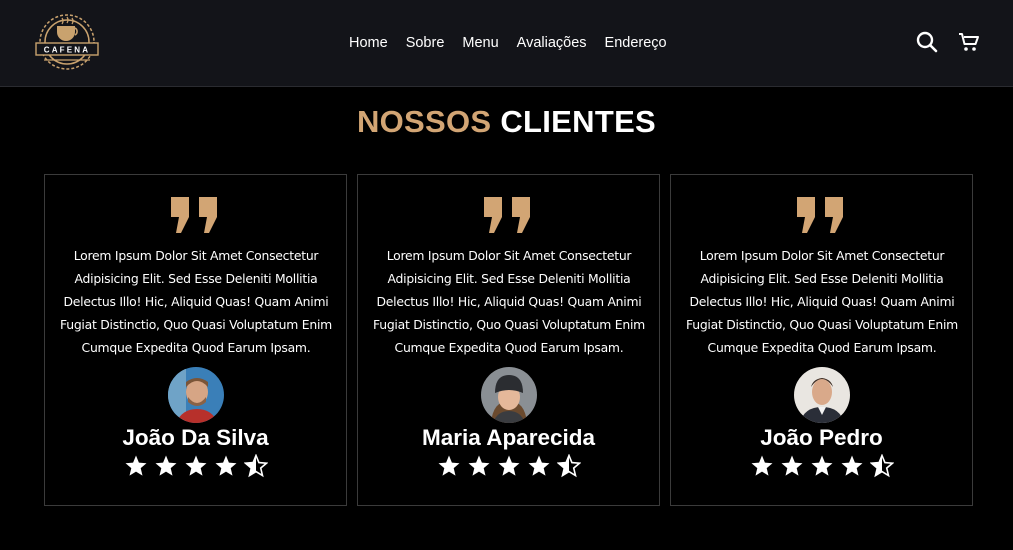 The height and width of the screenshot is (550, 1013). What do you see at coordinates (821, 437) in the screenshot?
I see `customer-name: João Pedro` at bounding box center [821, 437].